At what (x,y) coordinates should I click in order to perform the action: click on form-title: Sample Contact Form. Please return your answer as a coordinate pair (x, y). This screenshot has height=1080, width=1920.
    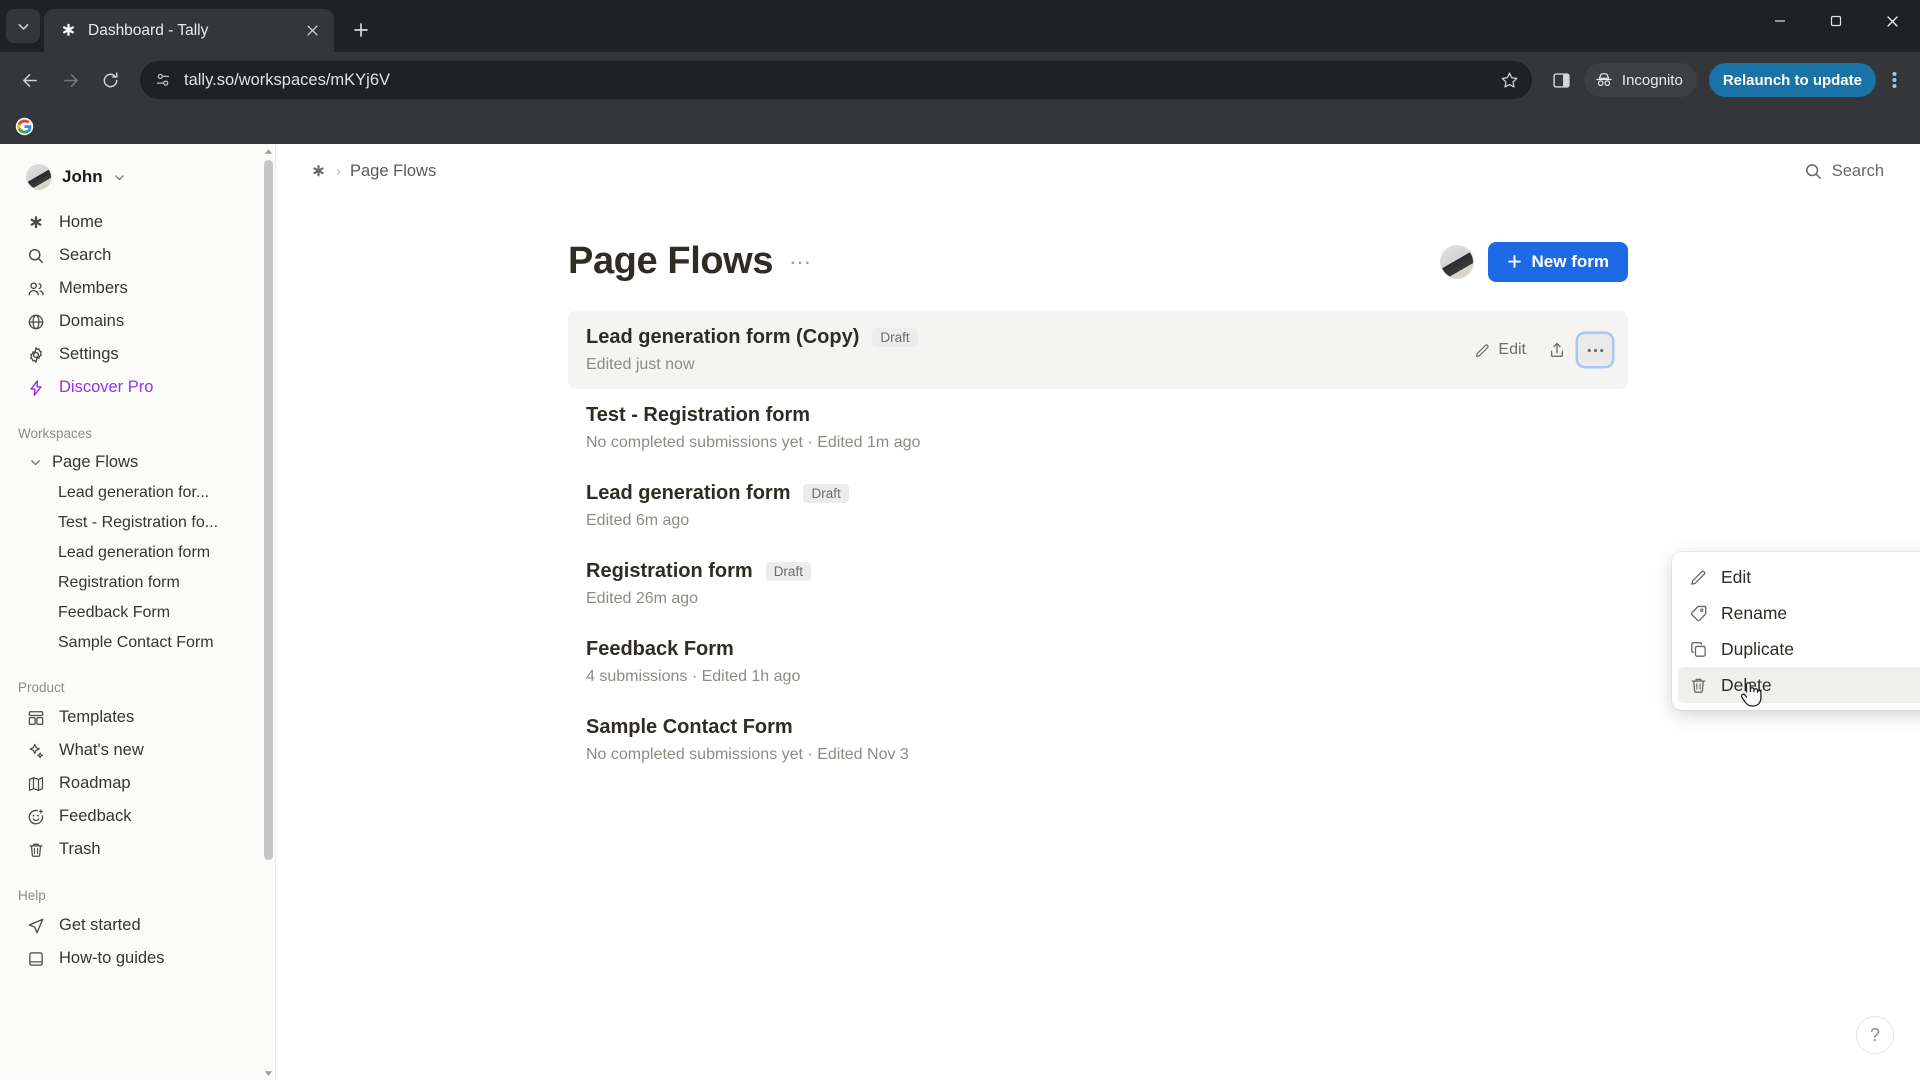
    Looking at the image, I should click on (689, 727).